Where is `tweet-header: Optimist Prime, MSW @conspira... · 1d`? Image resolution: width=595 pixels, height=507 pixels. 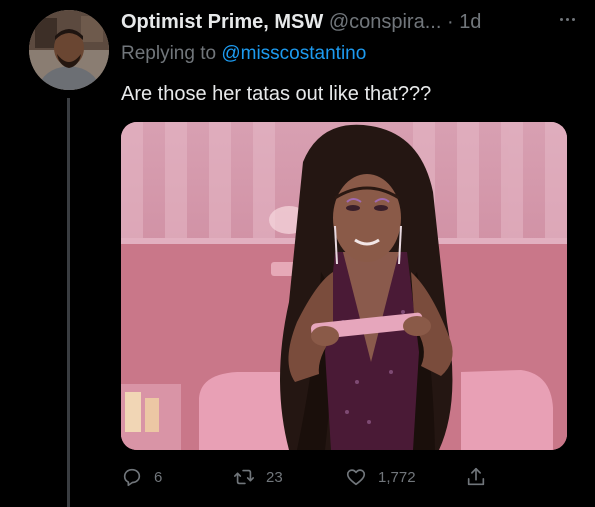 tweet-header: Optimist Prime, MSW @conspira... · 1d is located at coordinates (354, 22).